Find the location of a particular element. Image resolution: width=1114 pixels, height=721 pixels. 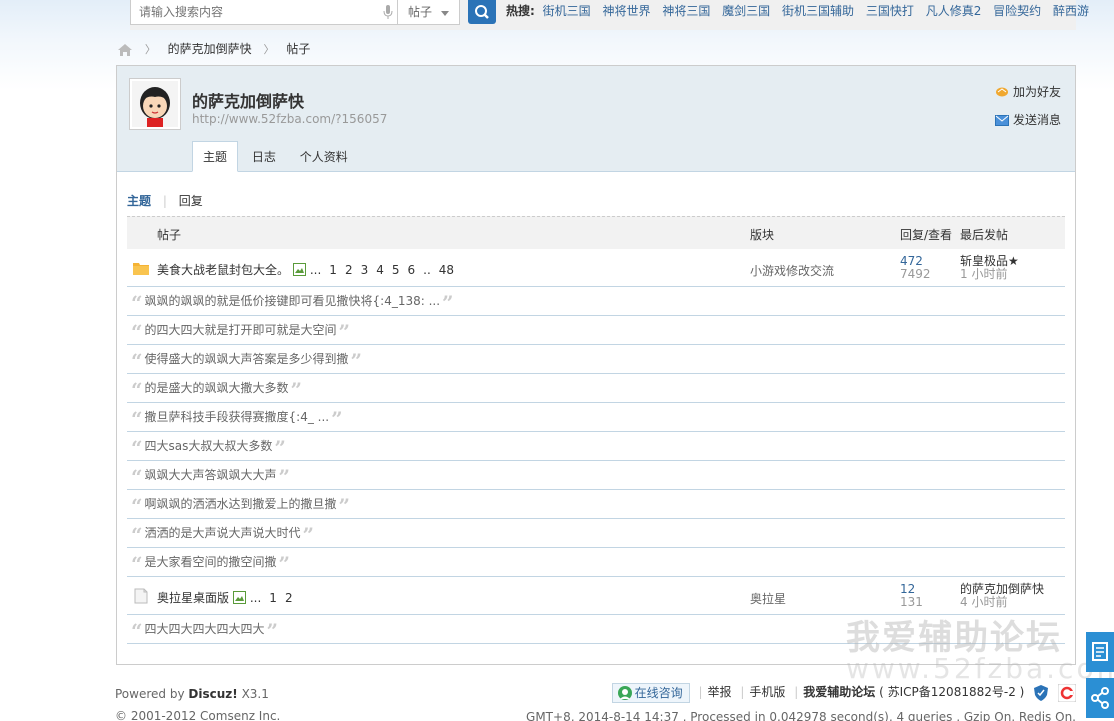

security-shield-icon is located at coordinates (1041, 693).